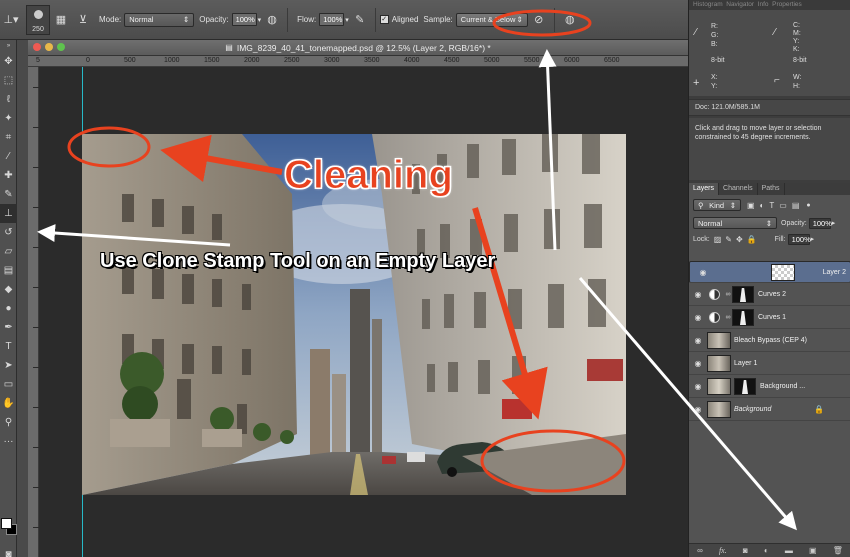  What do you see at coordinates (547, 150) in the screenshot?
I see `white-arrow-to-sample` at bounding box center [547, 150].